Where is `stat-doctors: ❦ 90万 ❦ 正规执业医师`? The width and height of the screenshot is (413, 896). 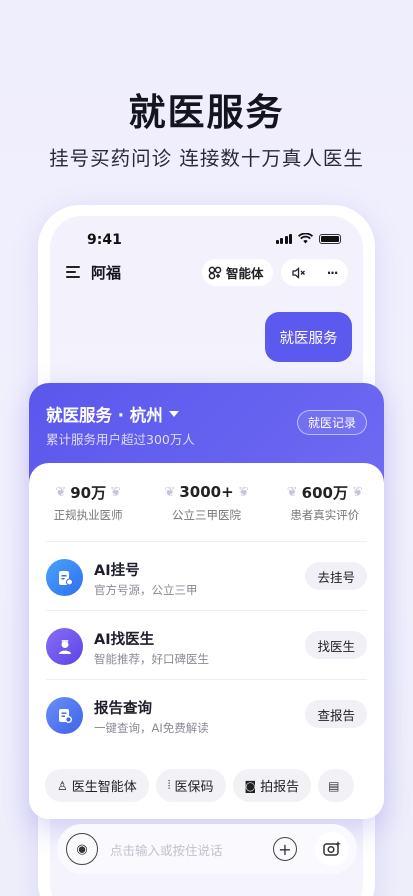
stat-doctors: ❦ 90万 ❦ 正规执业医师 is located at coordinates (88, 502).